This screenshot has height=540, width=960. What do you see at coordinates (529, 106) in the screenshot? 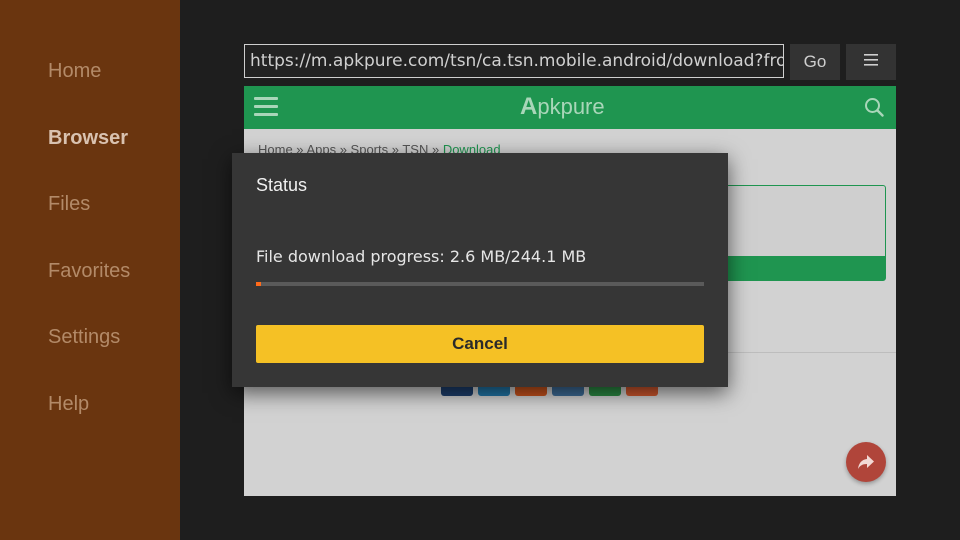
I see `logo-mark: A` at bounding box center [529, 106].